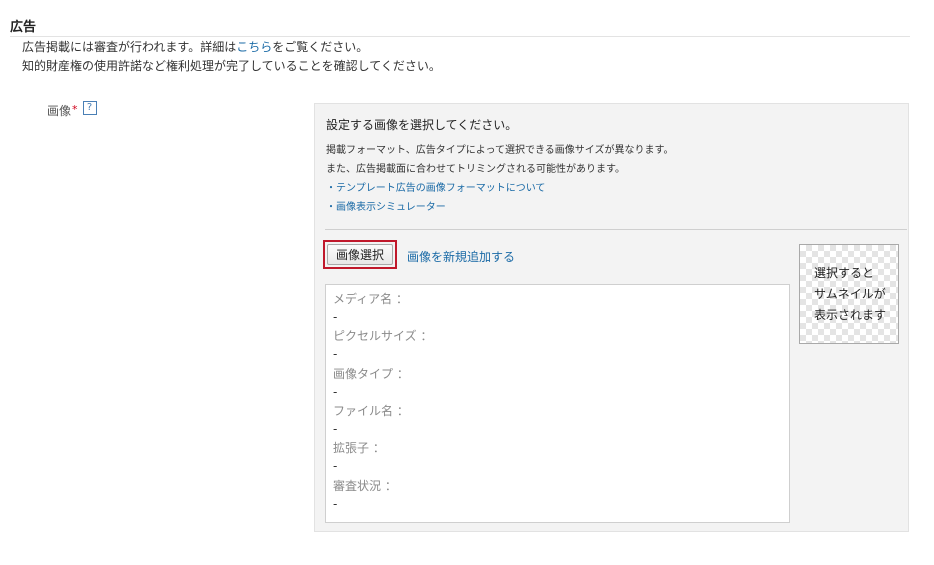  I want to click on template-format-link: ・テンプレート広告の画像フォーマットについて, so click(435, 188).